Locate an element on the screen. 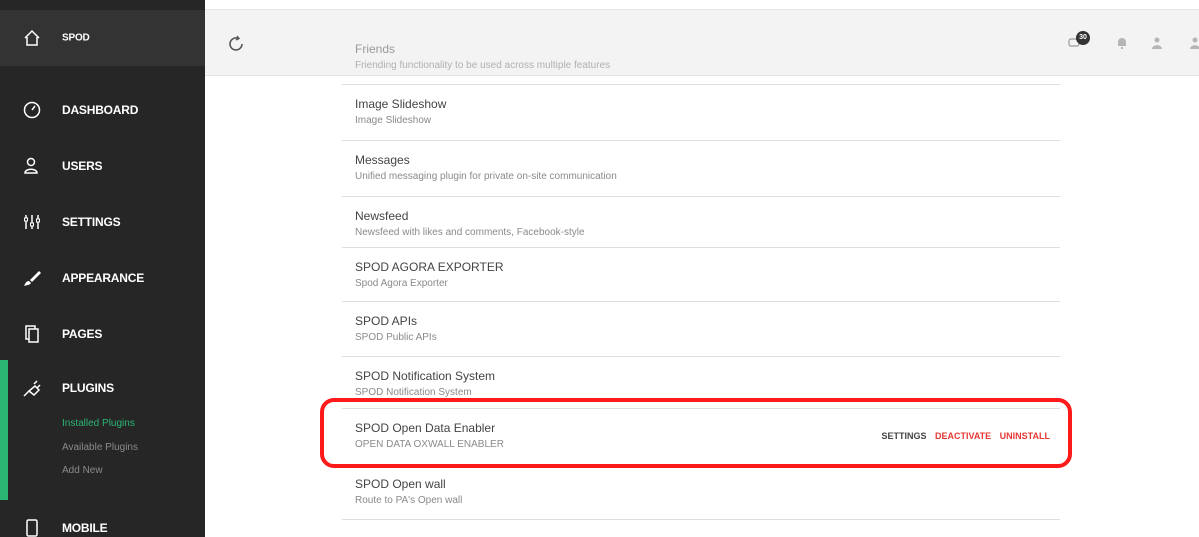 The height and width of the screenshot is (537, 1199). plugin-title: Friends is located at coordinates (375, 49).